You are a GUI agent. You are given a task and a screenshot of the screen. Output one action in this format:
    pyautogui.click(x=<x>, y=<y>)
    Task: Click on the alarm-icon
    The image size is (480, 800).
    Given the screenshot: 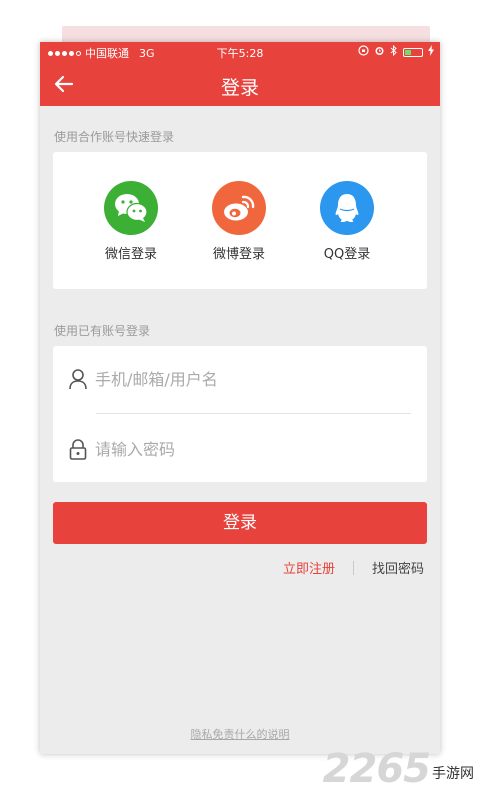 What is the action you would take?
    pyautogui.click(x=379, y=52)
    